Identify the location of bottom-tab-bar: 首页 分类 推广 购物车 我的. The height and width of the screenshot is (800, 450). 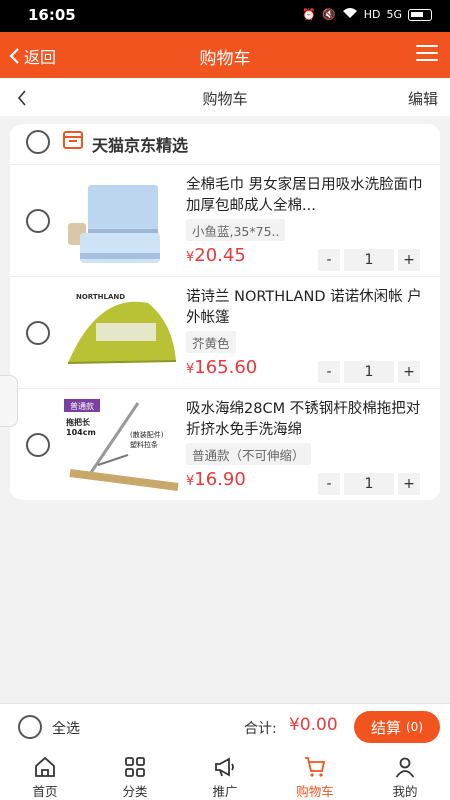
(225, 774).